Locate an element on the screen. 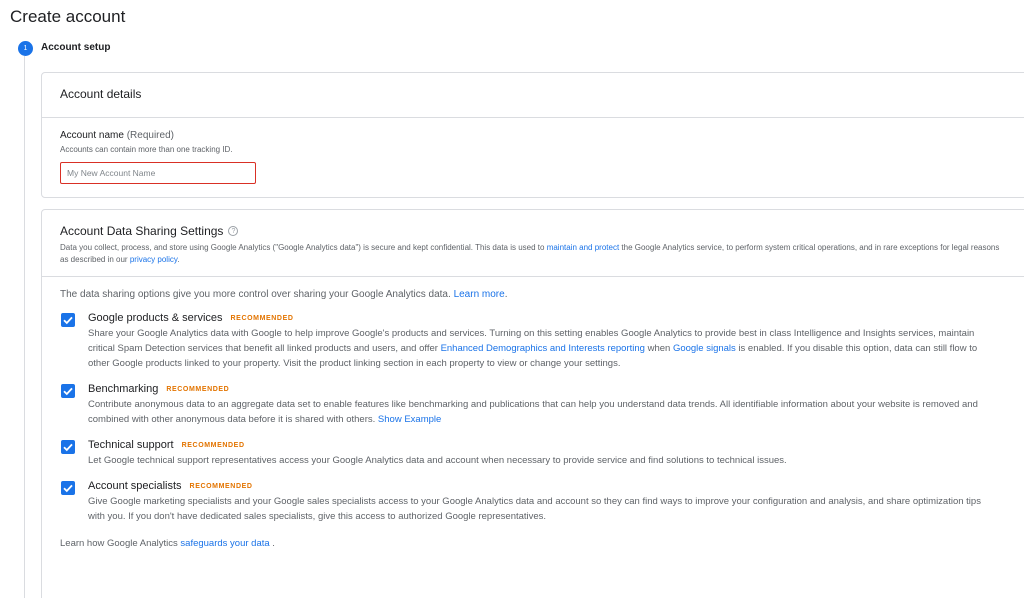 This screenshot has width=1024, height=598. data-sharing-title-text: Account Data Sharing Settings is located at coordinates (142, 231).